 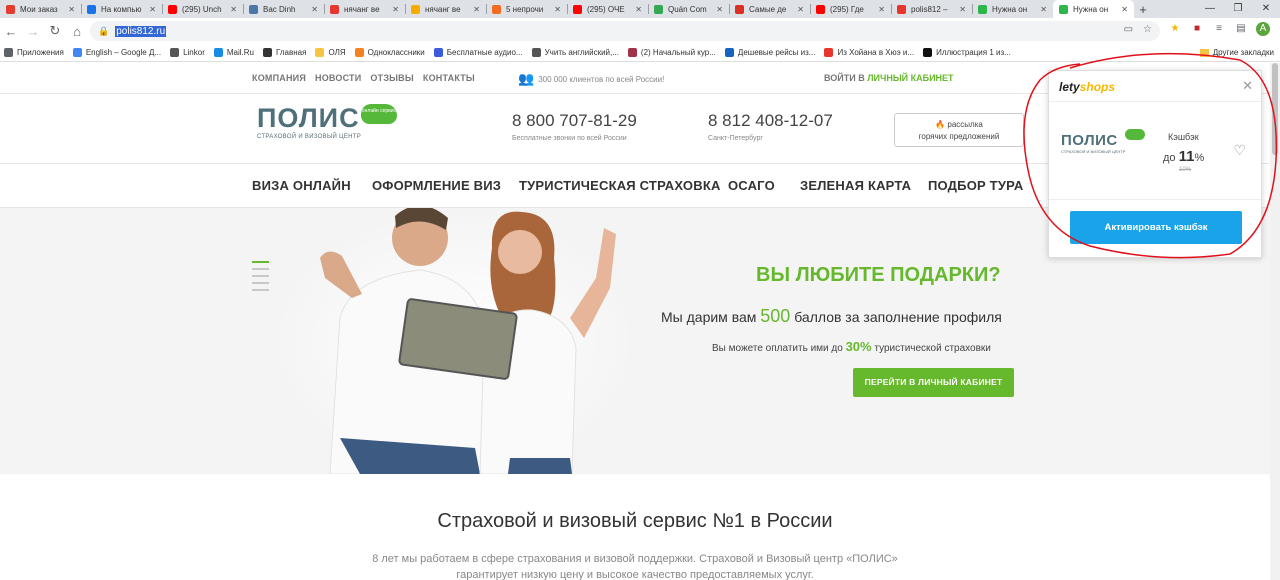 I want to click on bookmark-item: ОЛЯ, so click(x=330, y=52).